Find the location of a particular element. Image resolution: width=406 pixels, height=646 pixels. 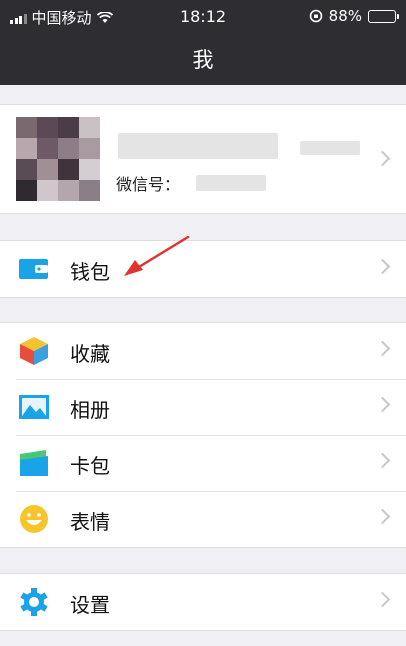

wechat-id-label: 微信号： is located at coordinates (148, 184).